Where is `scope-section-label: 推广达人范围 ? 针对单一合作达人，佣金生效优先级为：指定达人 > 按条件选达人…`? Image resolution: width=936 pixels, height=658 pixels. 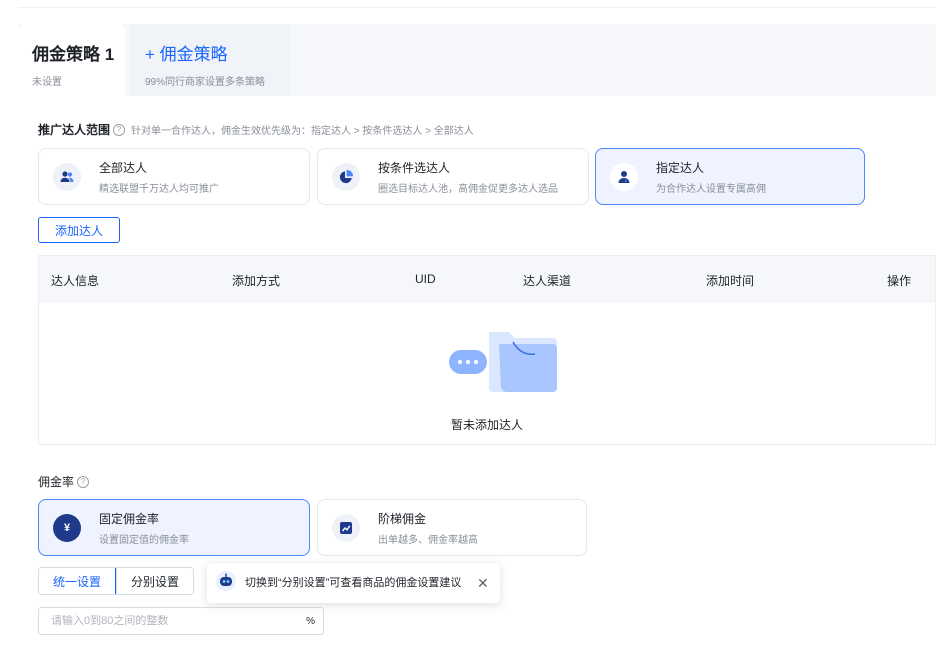 scope-section-label: 推广达人范围 ? 针对单一合作达人，佣金生效优先级为：指定达人 > 按条件选达人… is located at coordinates (256, 129).